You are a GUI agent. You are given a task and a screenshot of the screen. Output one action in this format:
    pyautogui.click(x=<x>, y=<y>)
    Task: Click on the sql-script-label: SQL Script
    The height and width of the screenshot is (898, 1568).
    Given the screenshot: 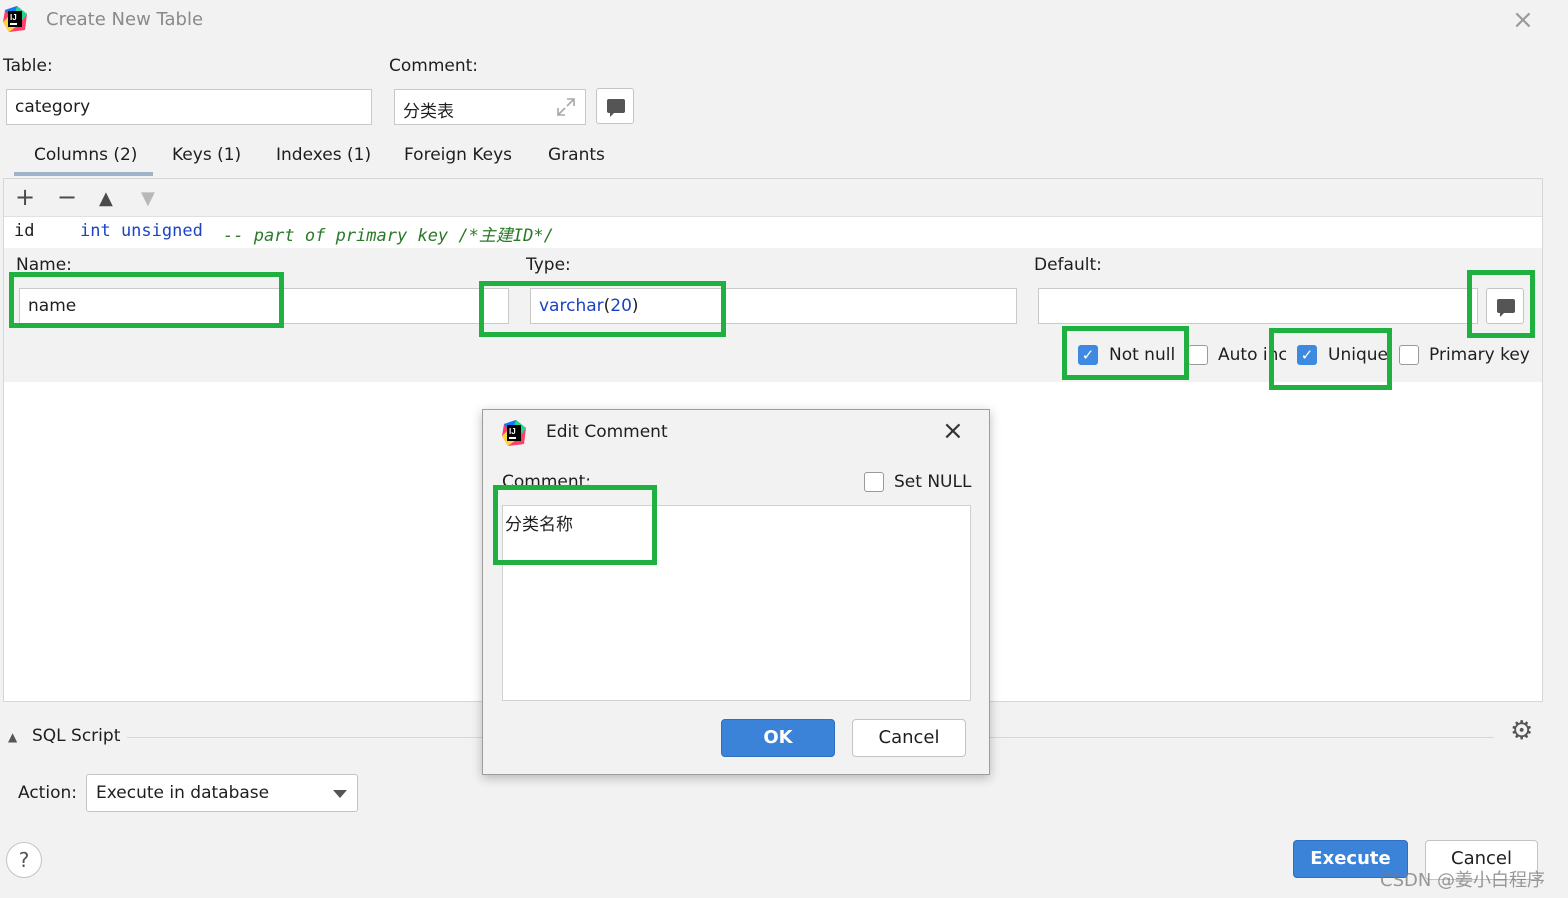 What is the action you would take?
    pyautogui.click(x=76, y=736)
    